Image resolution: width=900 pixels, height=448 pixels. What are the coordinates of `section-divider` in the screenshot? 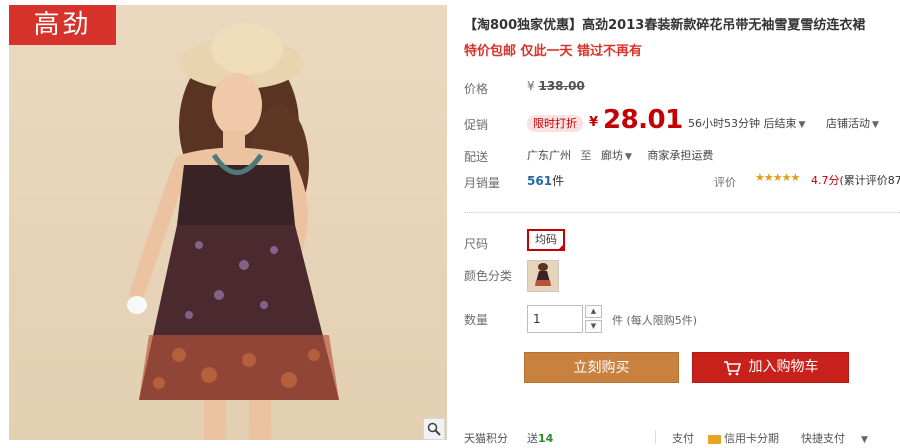 It's located at (682, 212).